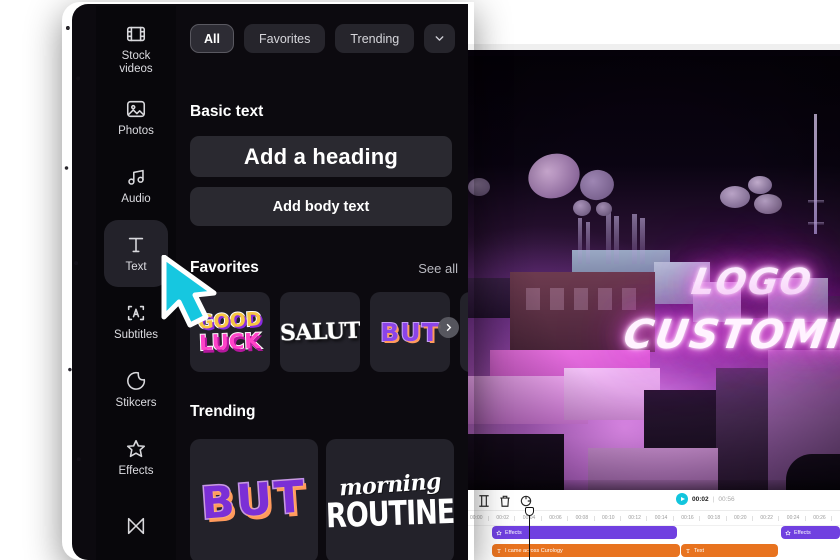 Image resolution: width=840 pixels, height=560 pixels. I want to click on film-strip-icon, so click(136, 34).